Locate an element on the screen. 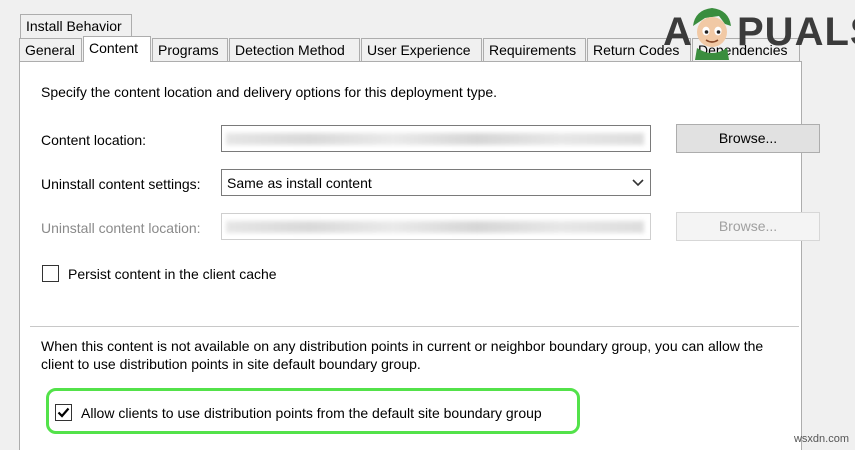 This screenshot has height=450, width=855. tab-label: Requirements is located at coordinates (533, 50).